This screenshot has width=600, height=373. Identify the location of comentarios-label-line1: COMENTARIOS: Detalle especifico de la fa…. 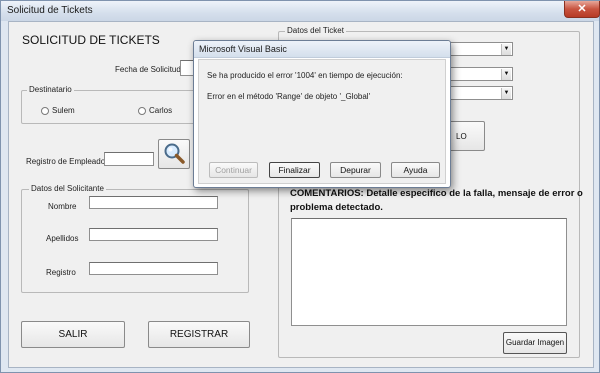
(436, 193).